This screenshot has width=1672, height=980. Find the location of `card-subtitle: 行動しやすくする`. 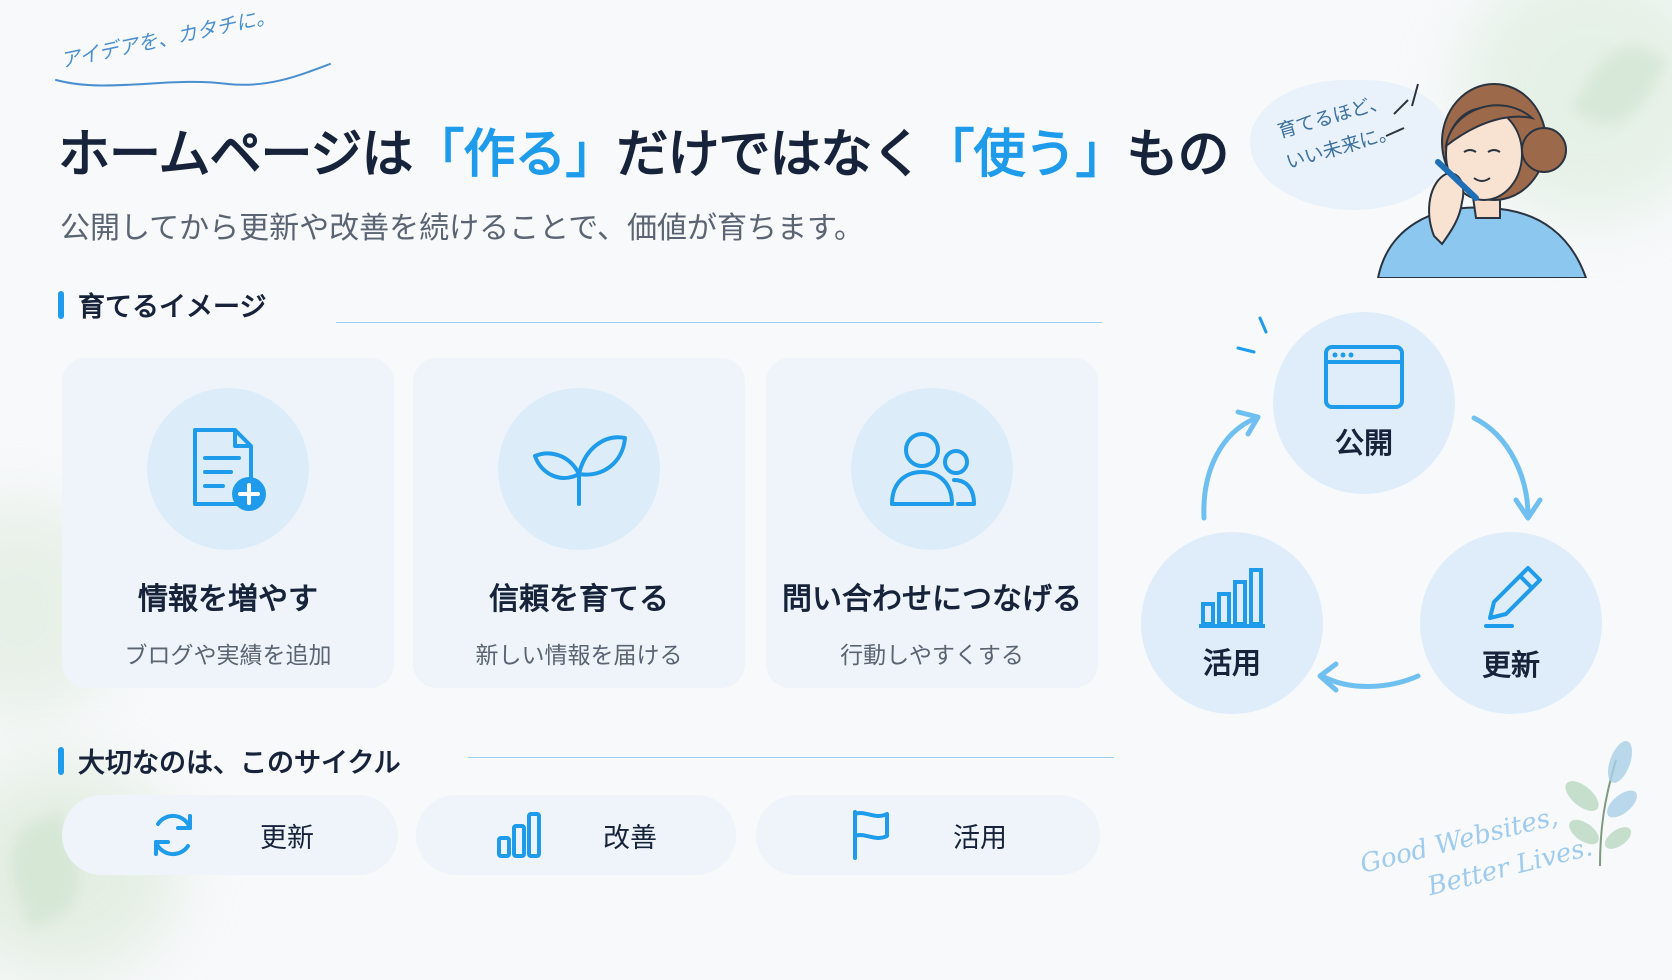

card-subtitle: 行動しやすくする is located at coordinates (932, 656).